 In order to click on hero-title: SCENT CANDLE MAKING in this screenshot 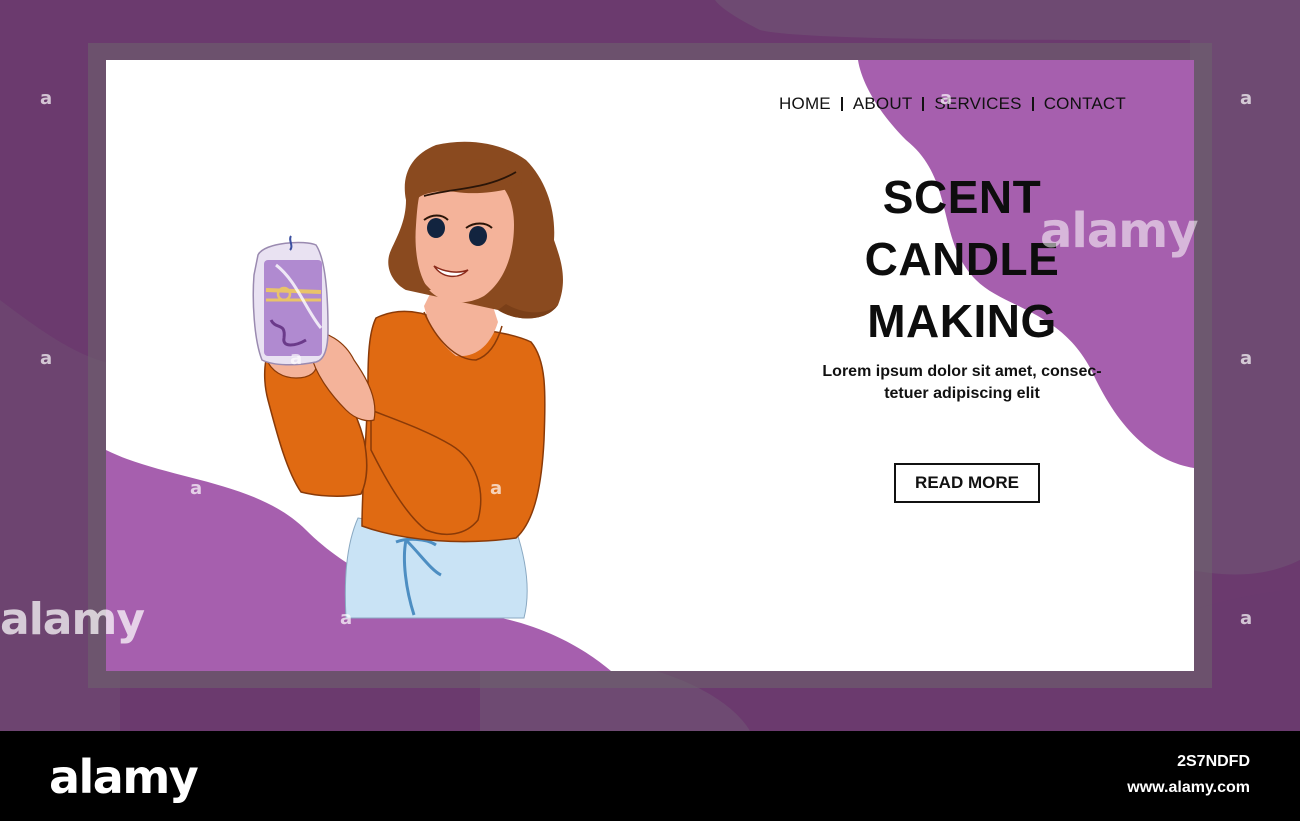, I will do `click(962, 259)`.